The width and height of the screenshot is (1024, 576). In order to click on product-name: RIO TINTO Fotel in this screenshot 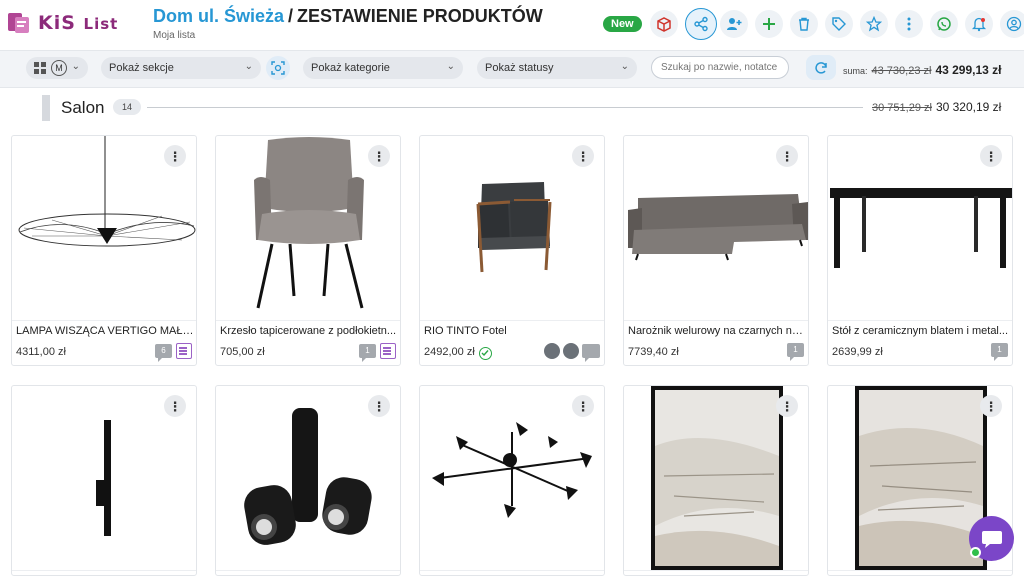, I will do `click(513, 331)`.